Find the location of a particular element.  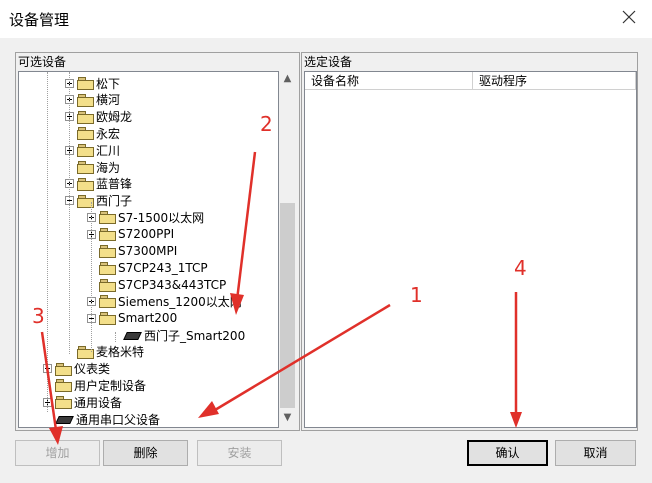

tree-item: 蓝普锋 is located at coordinates (98, 184).